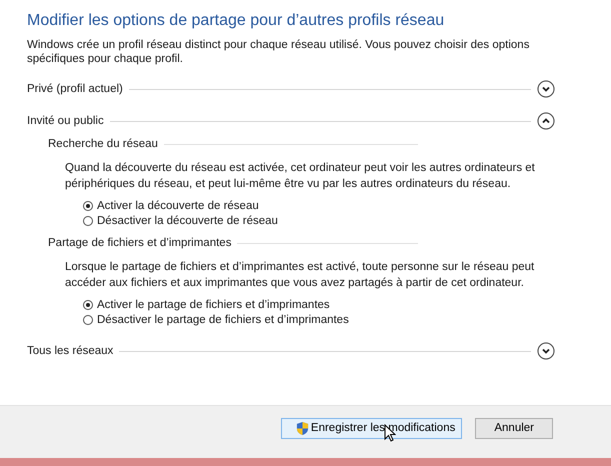  Describe the element at coordinates (236, 21) in the screenshot. I see `page-title: Modifier les options de partage pour d’autres profils réseau` at that location.